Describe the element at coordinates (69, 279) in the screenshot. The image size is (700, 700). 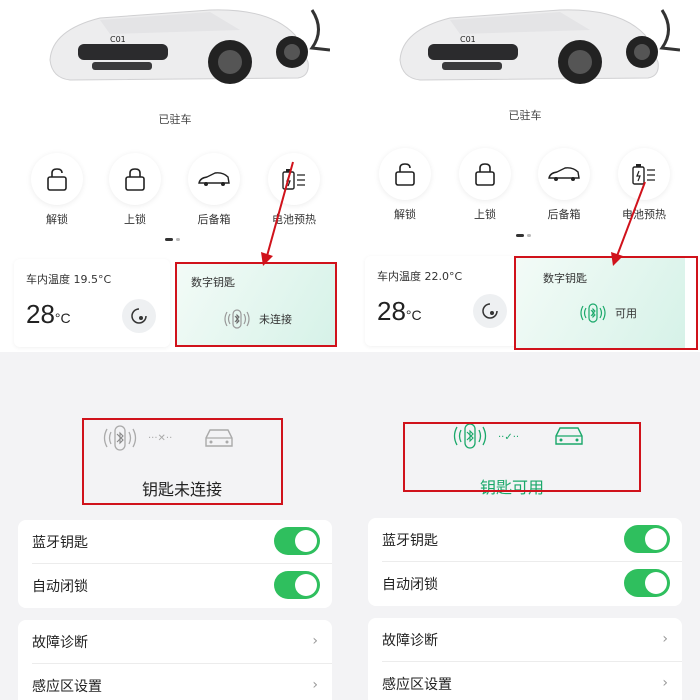
I see `cabin-temp-title: 车内温度 19.5°C` at that location.